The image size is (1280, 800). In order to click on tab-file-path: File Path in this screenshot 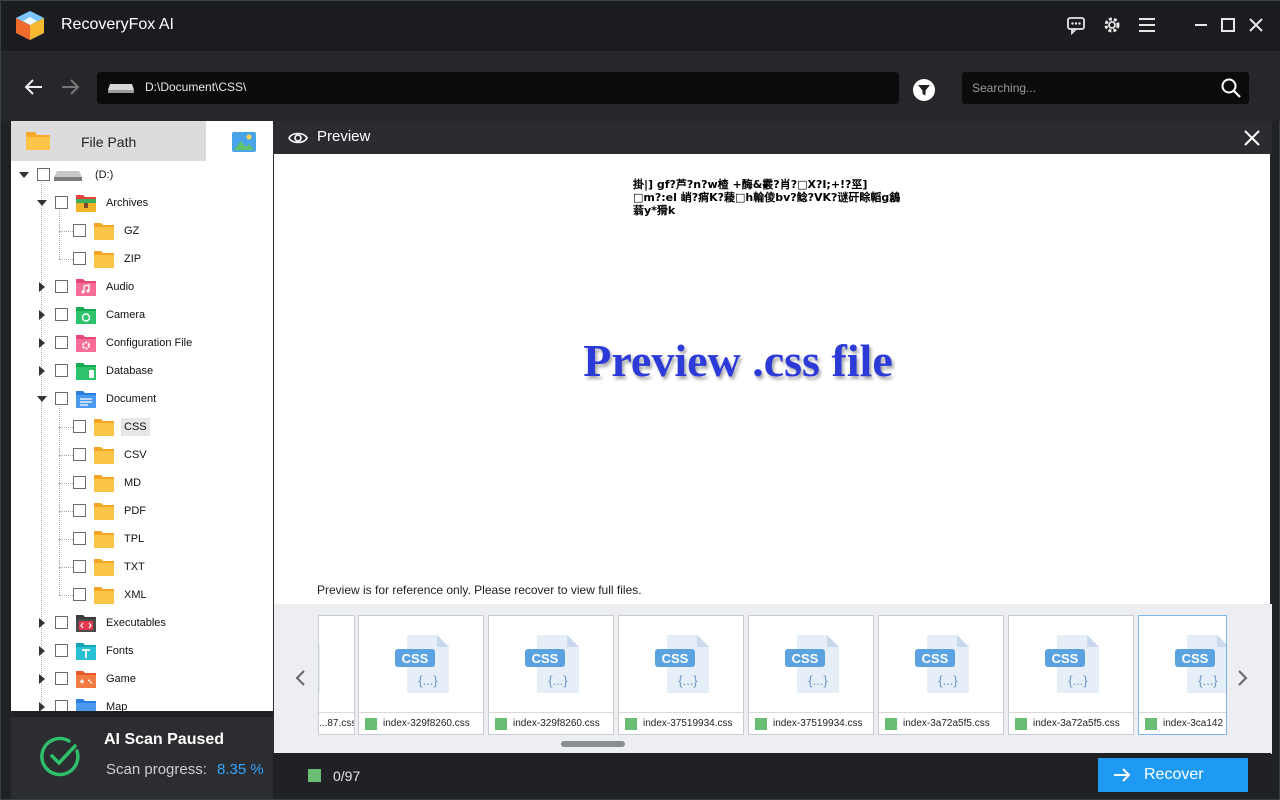, I will do `click(108, 141)`.